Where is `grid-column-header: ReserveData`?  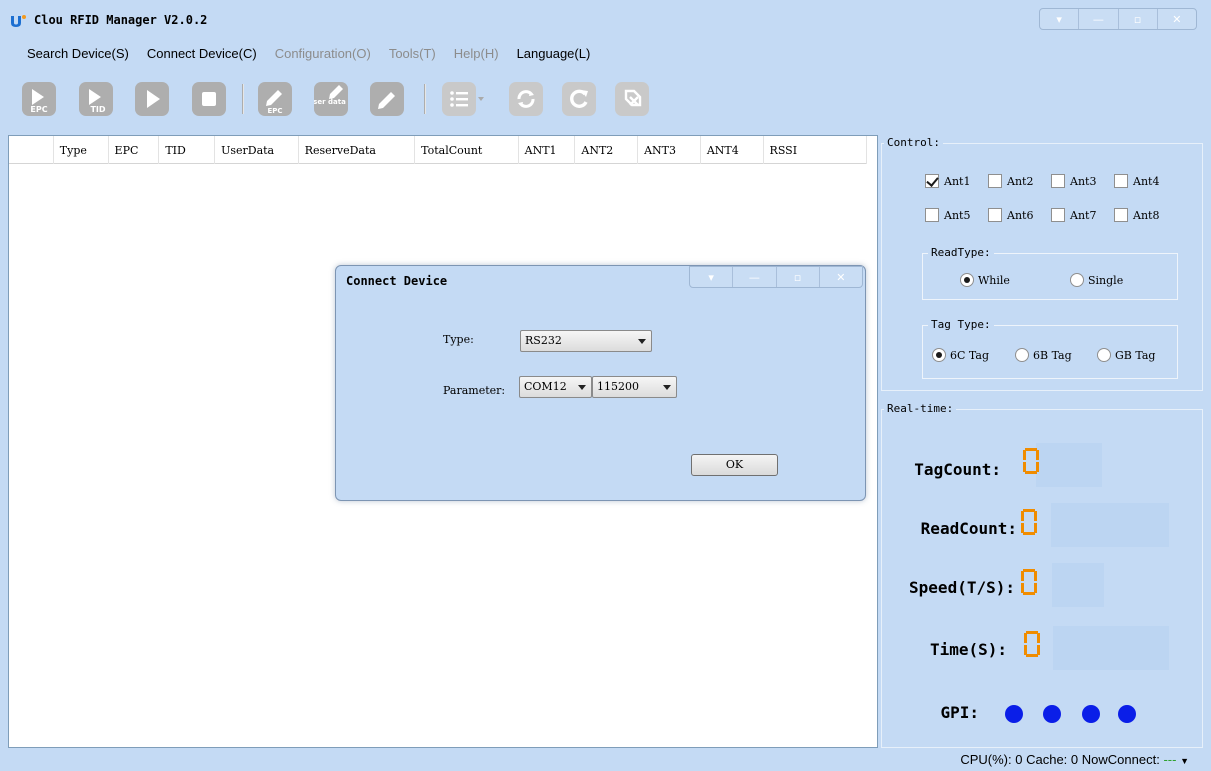 grid-column-header: ReserveData is located at coordinates (357, 150).